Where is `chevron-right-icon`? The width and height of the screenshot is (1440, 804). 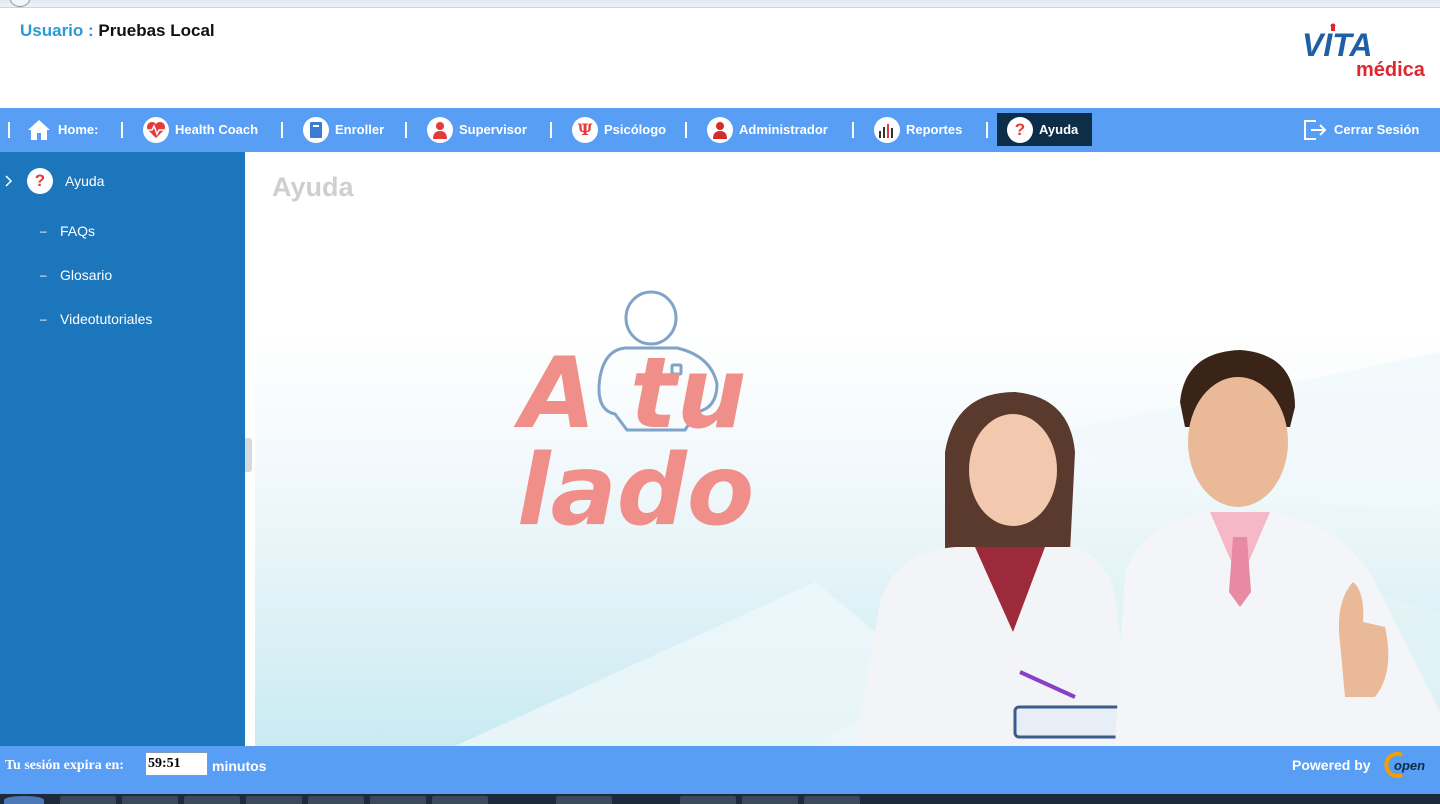
chevron-right-icon is located at coordinates (9, 181).